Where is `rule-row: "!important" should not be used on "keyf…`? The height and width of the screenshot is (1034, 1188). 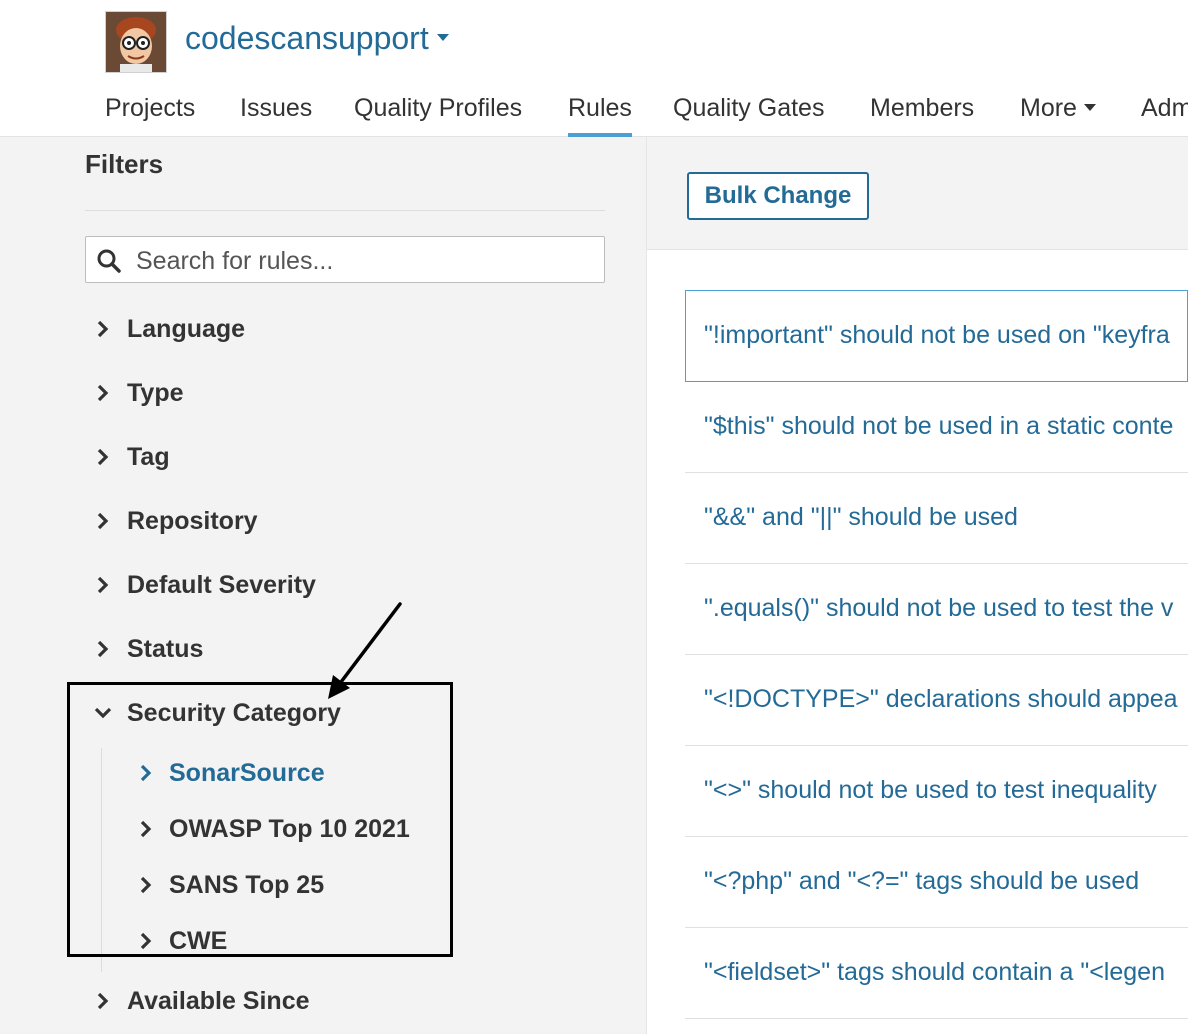 rule-row: "!important" should not be used on "keyf… is located at coordinates (936, 336).